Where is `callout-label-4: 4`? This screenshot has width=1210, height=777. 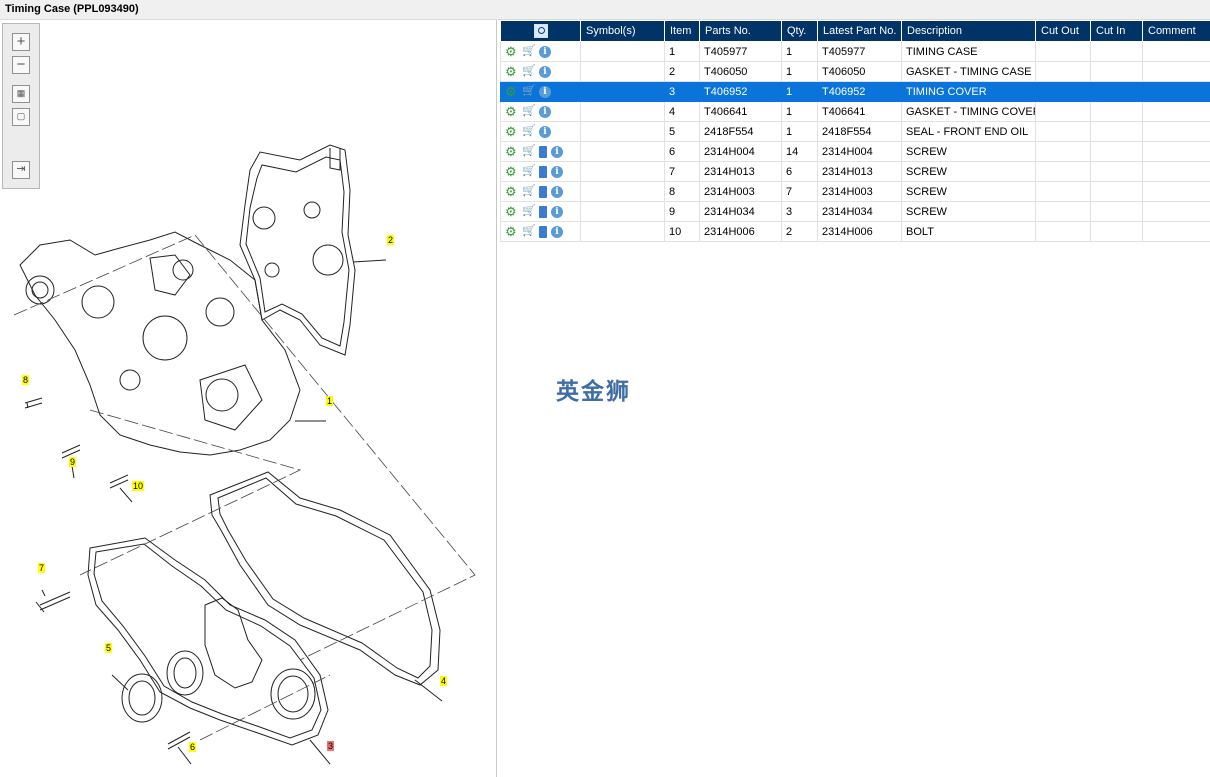 callout-label-4: 4 is located at coordinates (444, 681).